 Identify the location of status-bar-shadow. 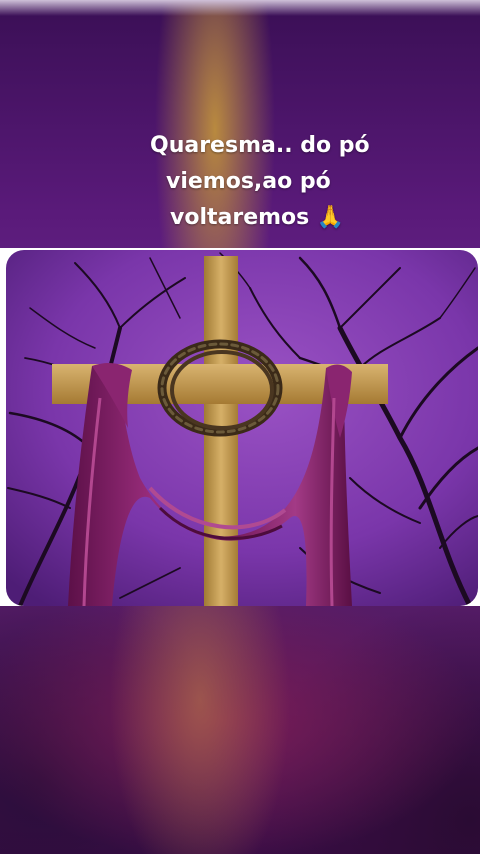
(240, 8).